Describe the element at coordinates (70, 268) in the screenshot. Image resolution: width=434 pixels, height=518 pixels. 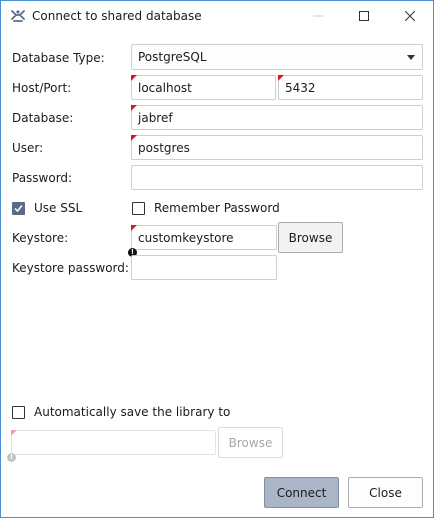
I see `keystore-password-label: Keystore password:` at that location.